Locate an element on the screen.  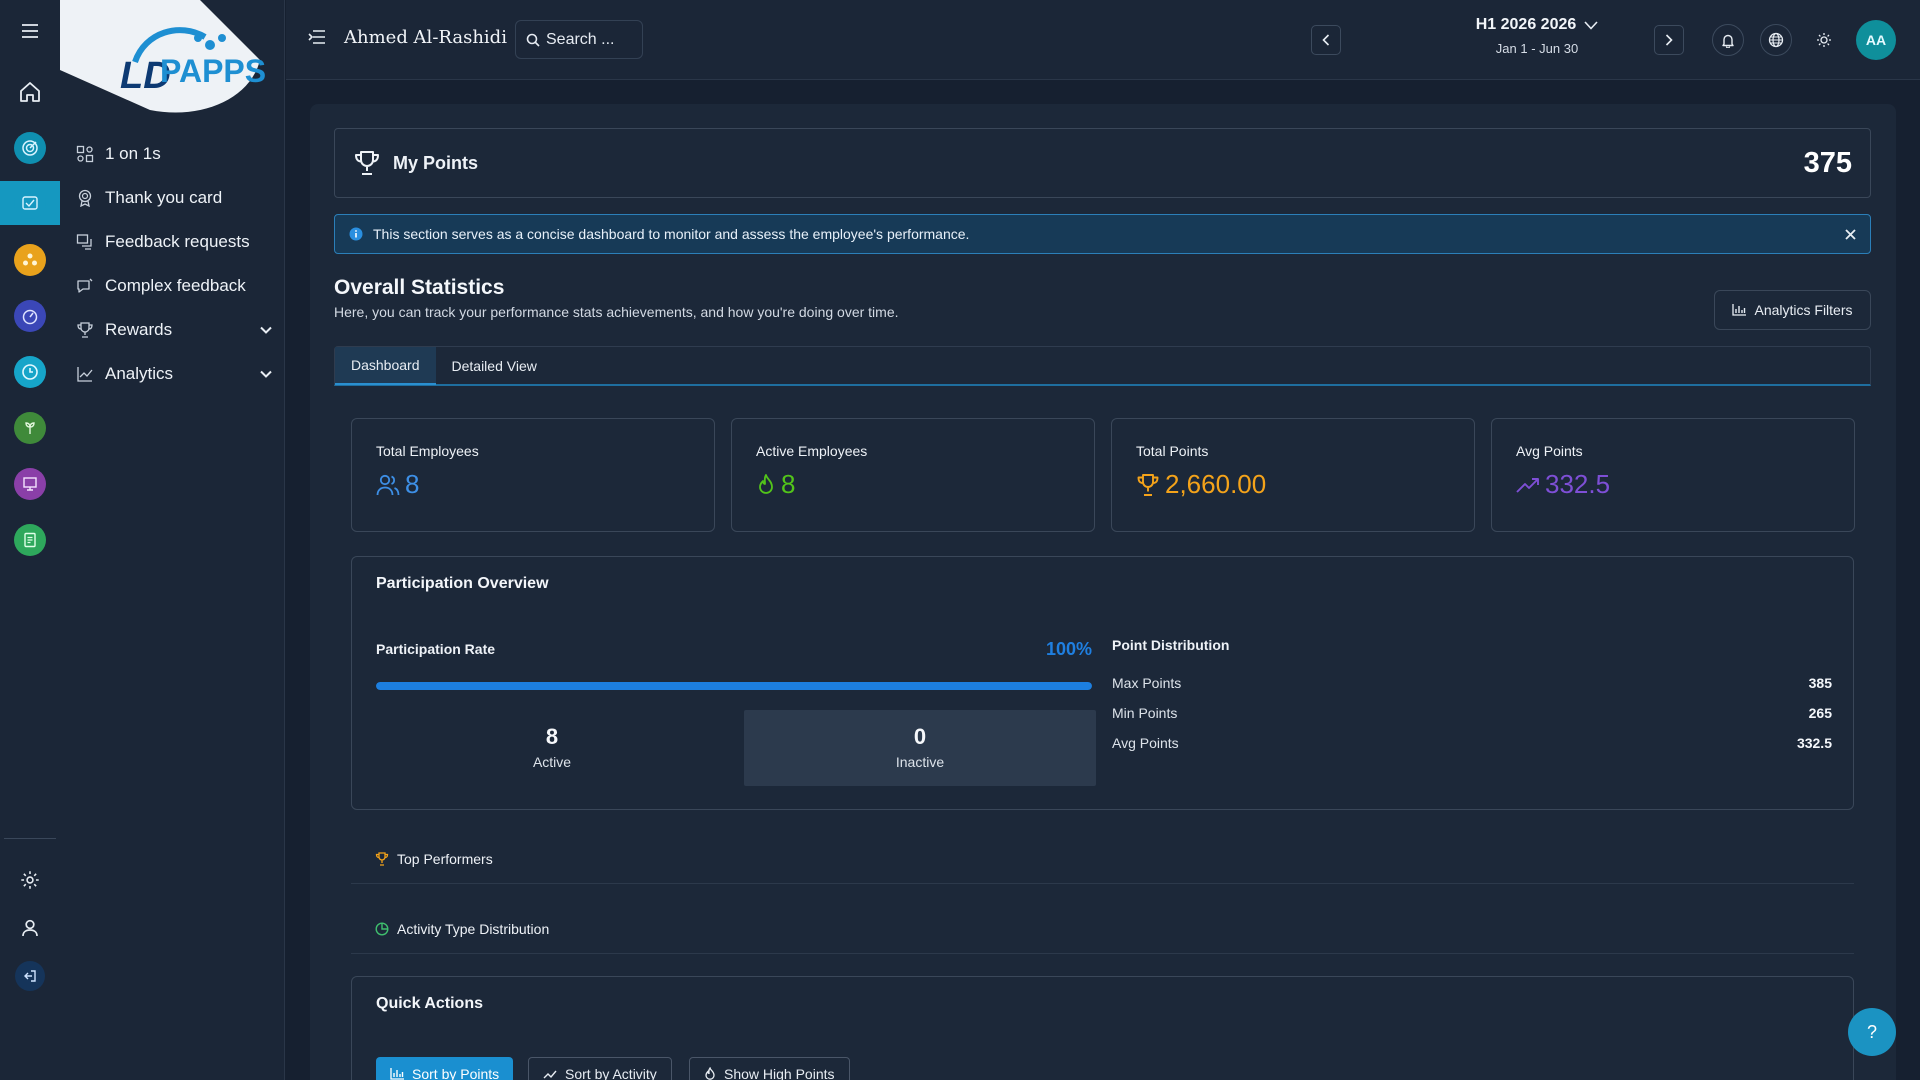
distribution-label: Max Points is located at coordinates (1147, 683).